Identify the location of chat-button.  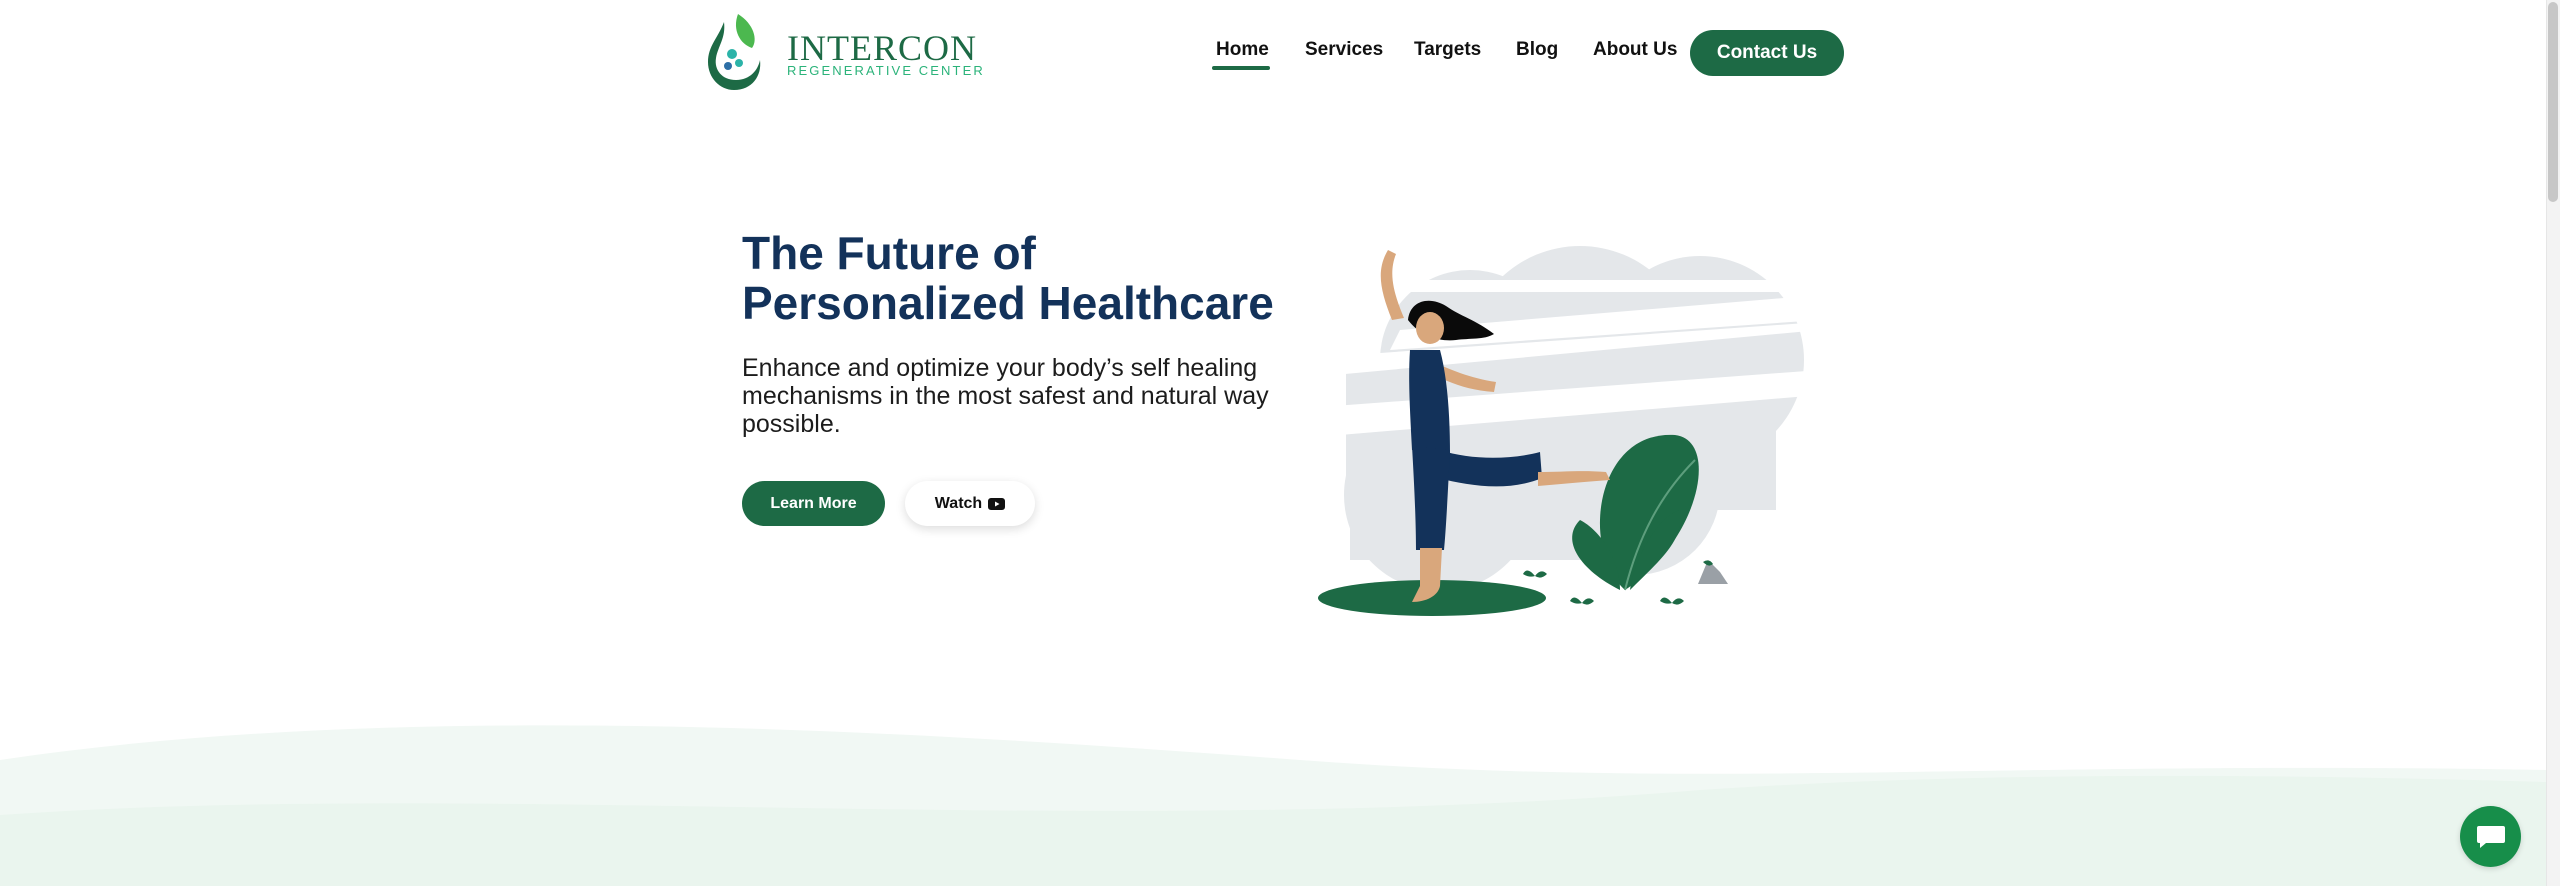
(2490, 836).